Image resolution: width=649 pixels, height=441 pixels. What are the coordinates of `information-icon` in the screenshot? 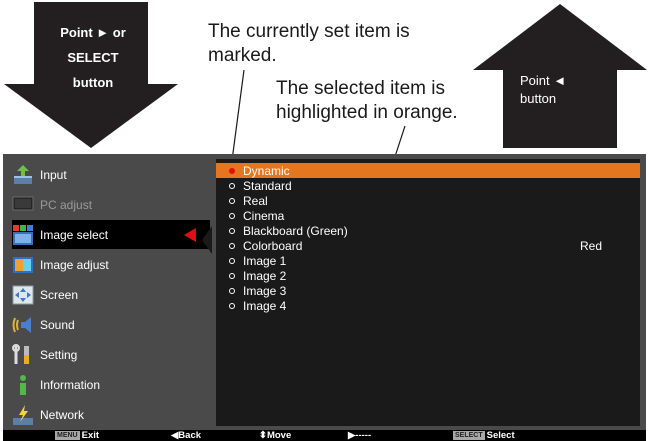 It's located at (23, 385).